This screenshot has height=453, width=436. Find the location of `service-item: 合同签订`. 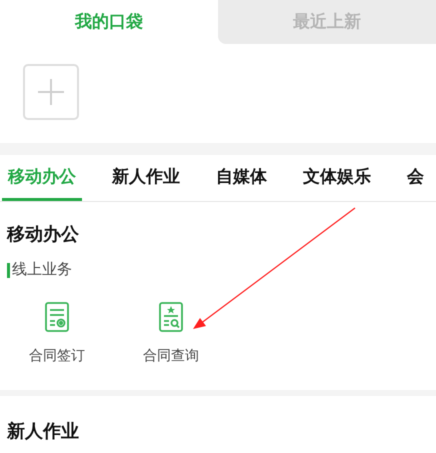

service-item: 合同签订 is located at coordinates (57, 334).